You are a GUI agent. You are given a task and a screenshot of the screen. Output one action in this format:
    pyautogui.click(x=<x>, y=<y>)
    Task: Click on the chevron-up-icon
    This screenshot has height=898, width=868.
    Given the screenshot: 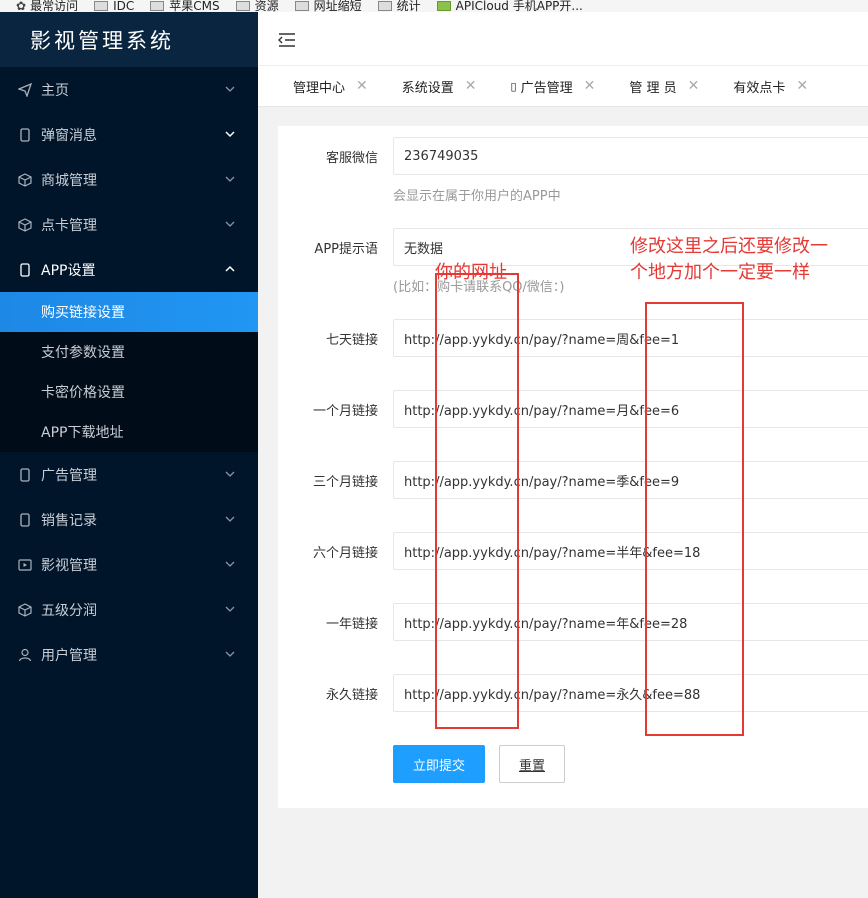 What is the action you would take?
    pyautogui.click(x=230, y=269)
    